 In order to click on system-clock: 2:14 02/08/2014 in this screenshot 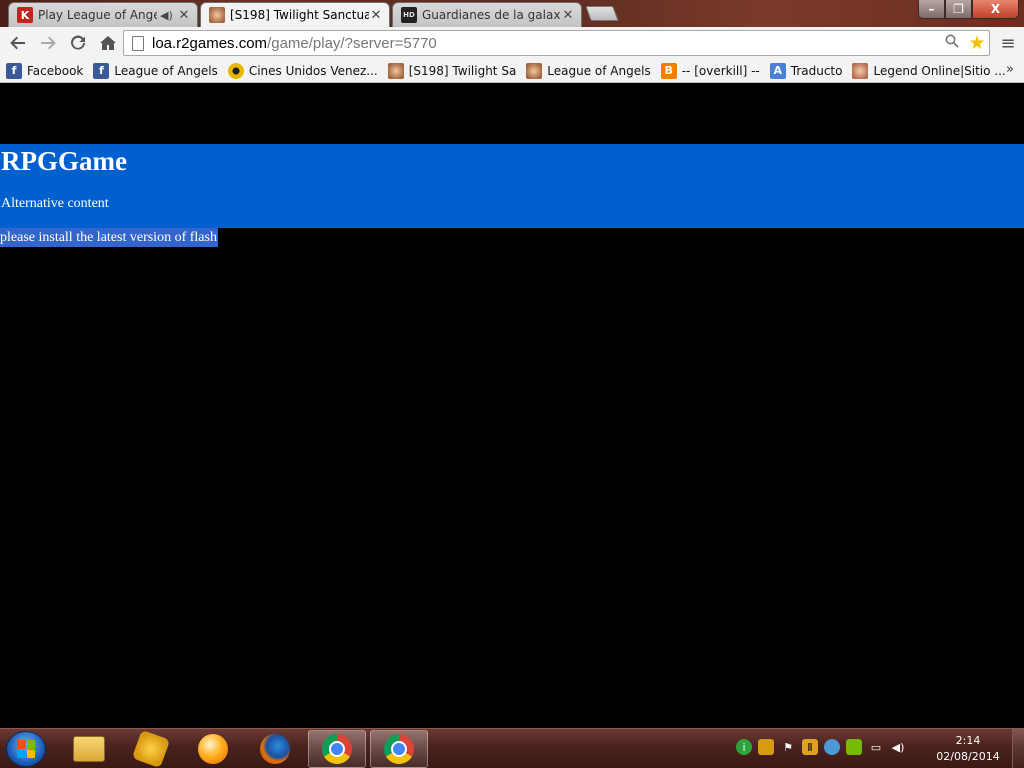, I will do `click(968, 749)`.